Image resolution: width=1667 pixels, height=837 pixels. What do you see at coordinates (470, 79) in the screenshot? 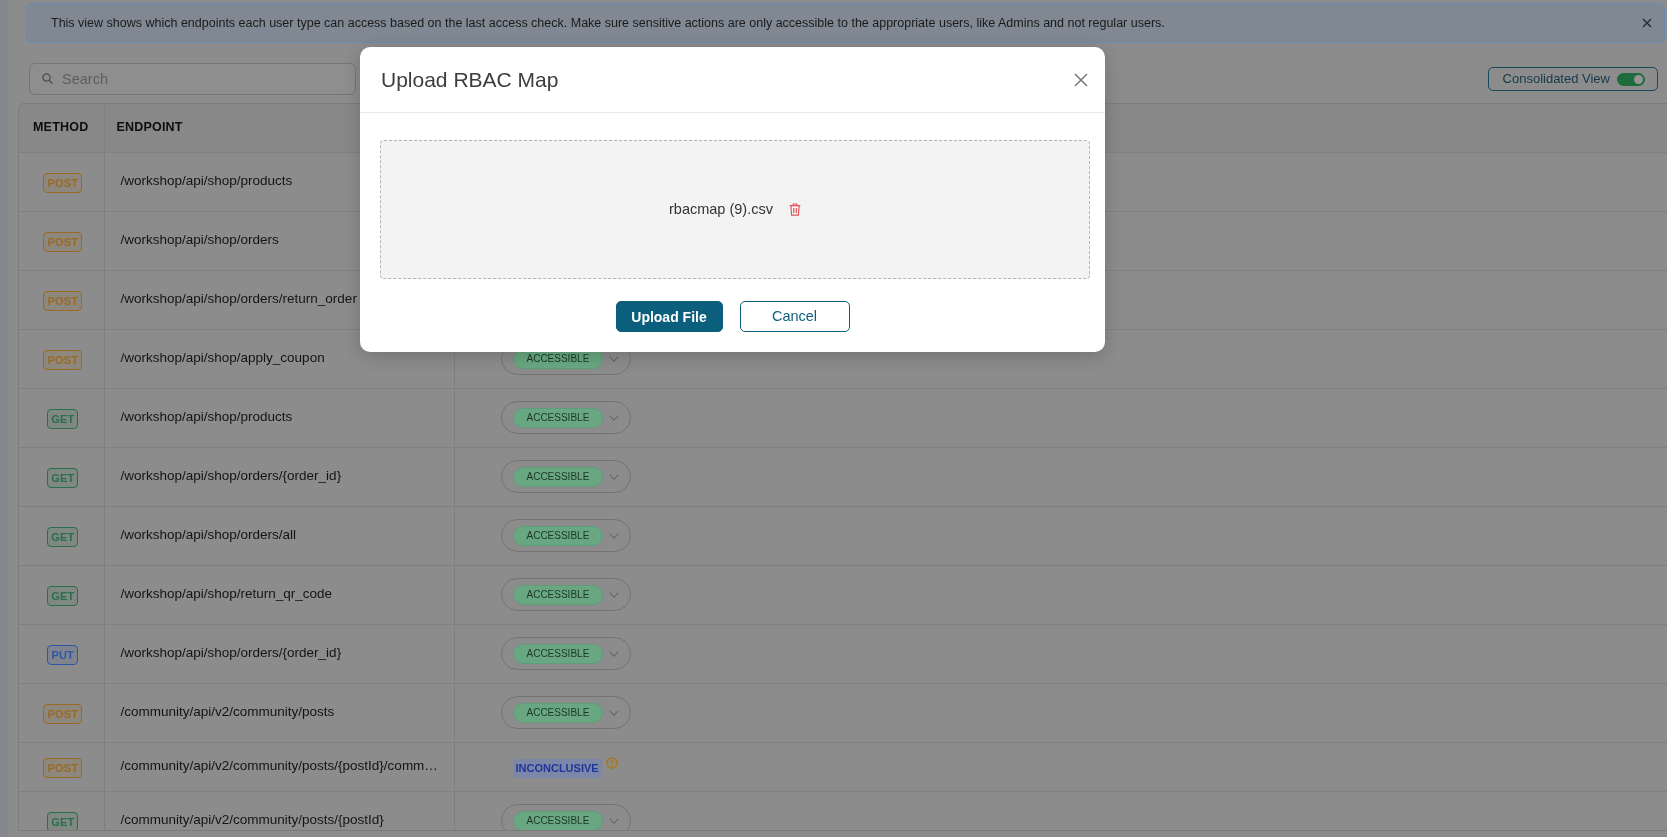
I see `dialog-title: Upload RBAC Map` at bounding box center [470, 79].